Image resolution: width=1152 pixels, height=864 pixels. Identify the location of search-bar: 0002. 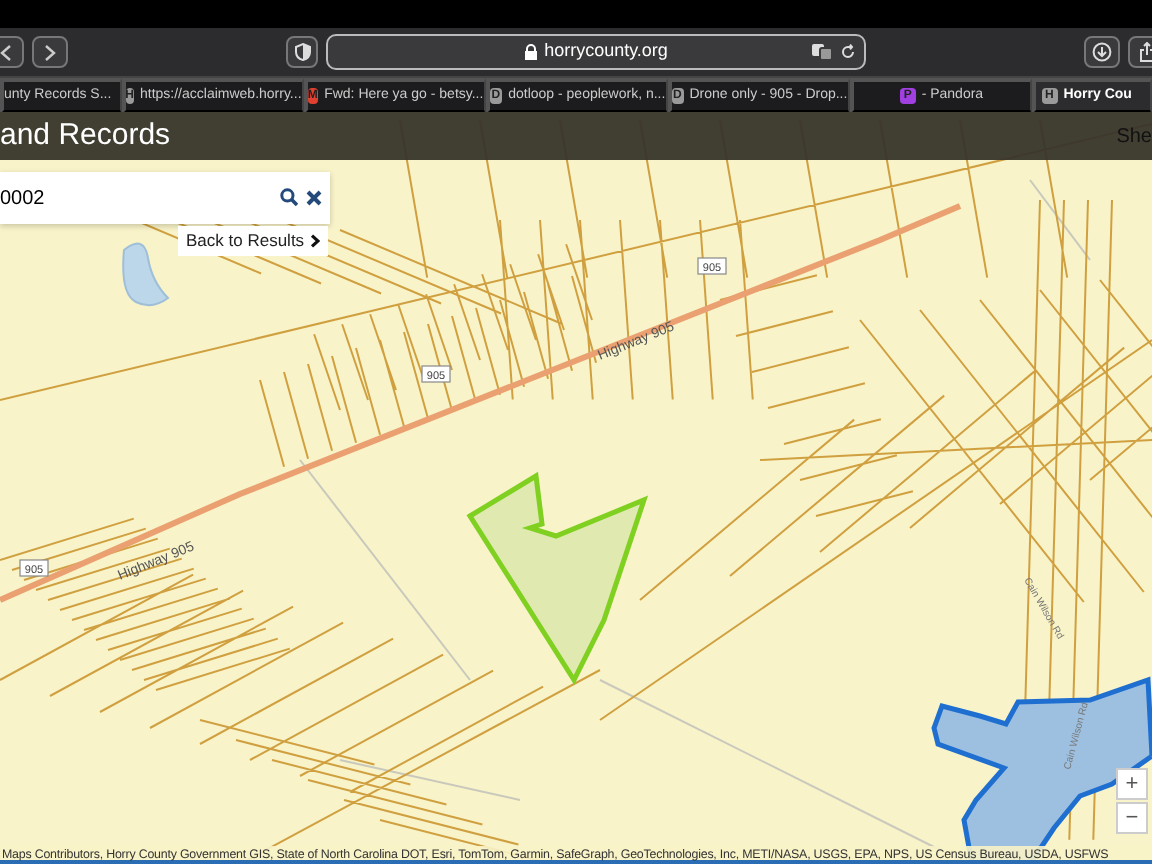
(165, 198).